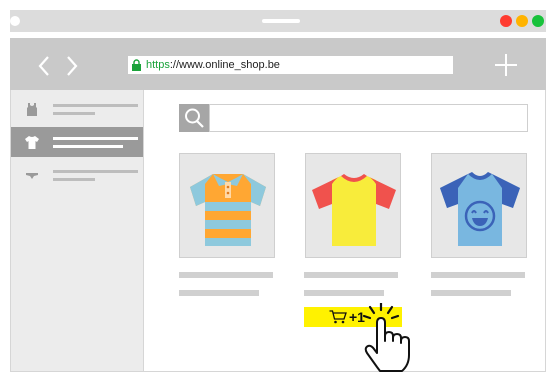 Image resolution: width=550 pixels, height=376 pixels. Describe the element at coordinates (32, 176) in the screenshot. I see `swimwear-icon` at that location.